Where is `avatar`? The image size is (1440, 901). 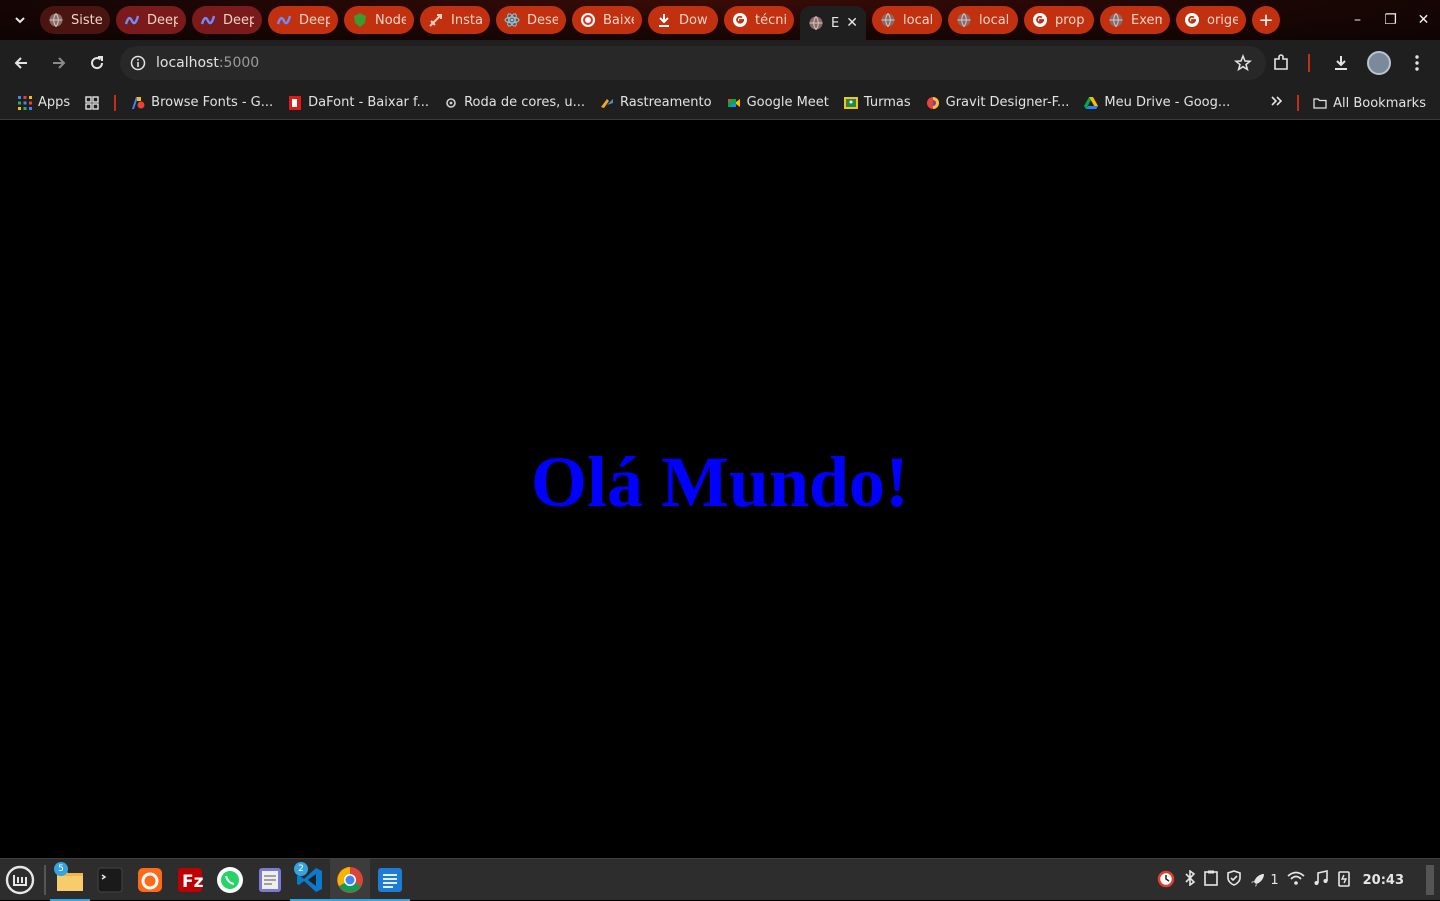
avatar is located at coordinates (1379, 63).